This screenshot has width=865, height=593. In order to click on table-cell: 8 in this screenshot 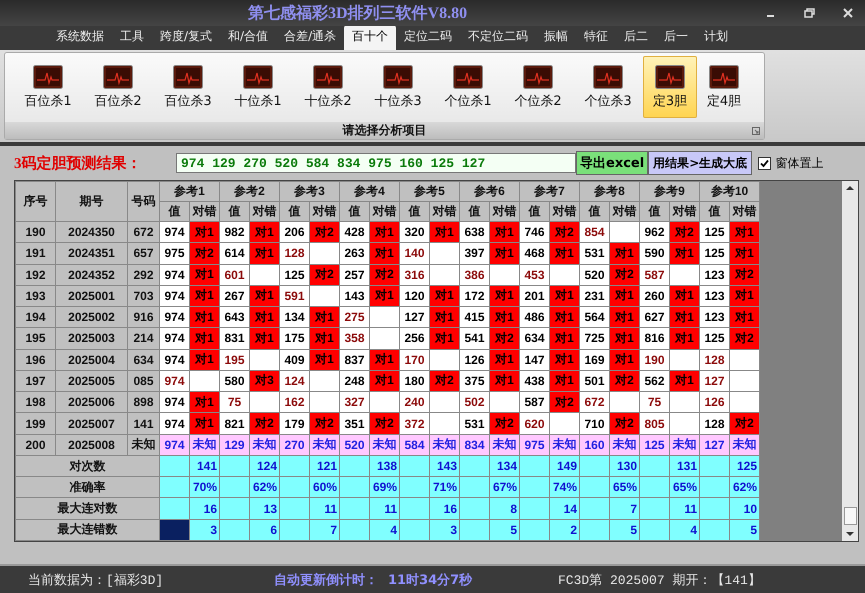, I will do `click(505, 509)`.